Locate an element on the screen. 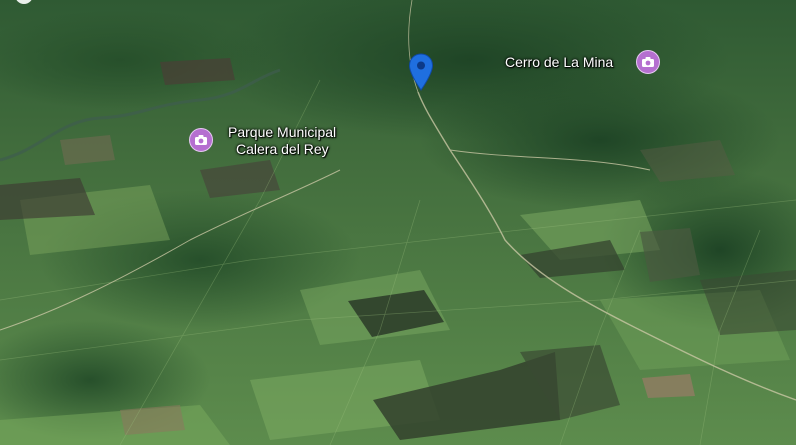 This screenshot has height=445, width=796. poi-cerro-label-text: Cerro de La Mina is located at coordinates (559, 62).